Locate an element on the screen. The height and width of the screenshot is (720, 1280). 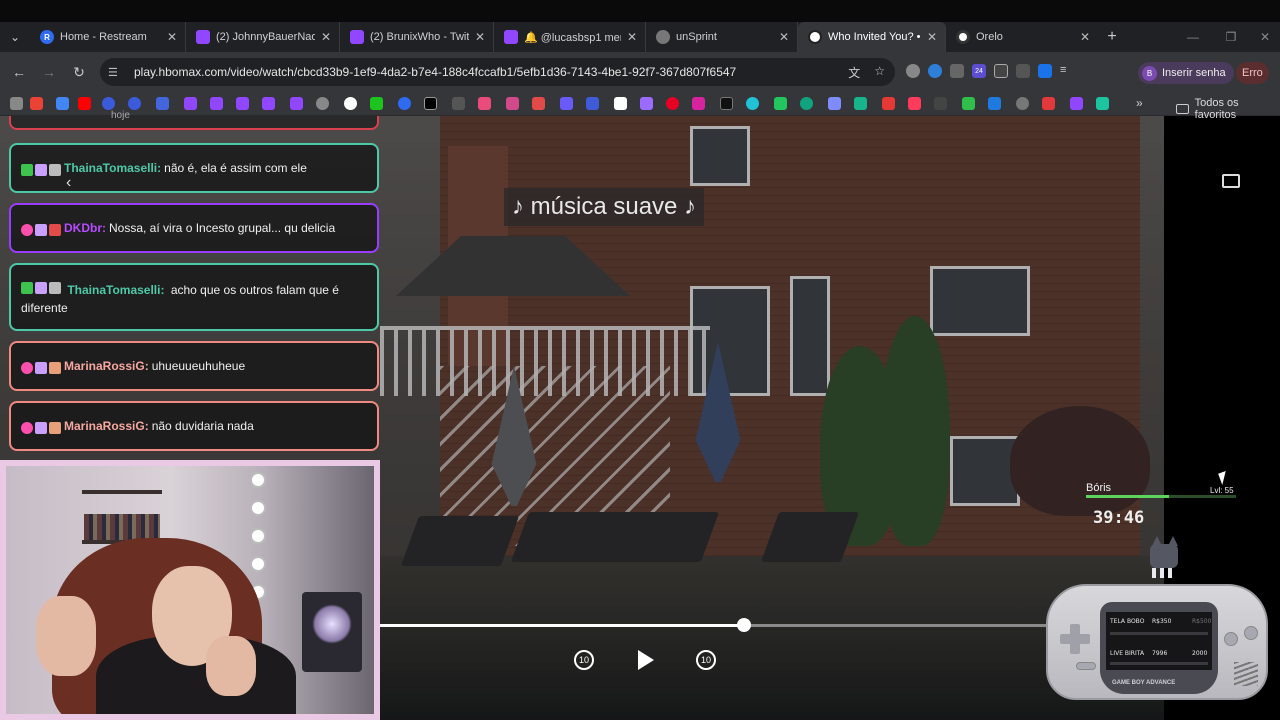
amazon-icon is located at coordinates (620, 103).